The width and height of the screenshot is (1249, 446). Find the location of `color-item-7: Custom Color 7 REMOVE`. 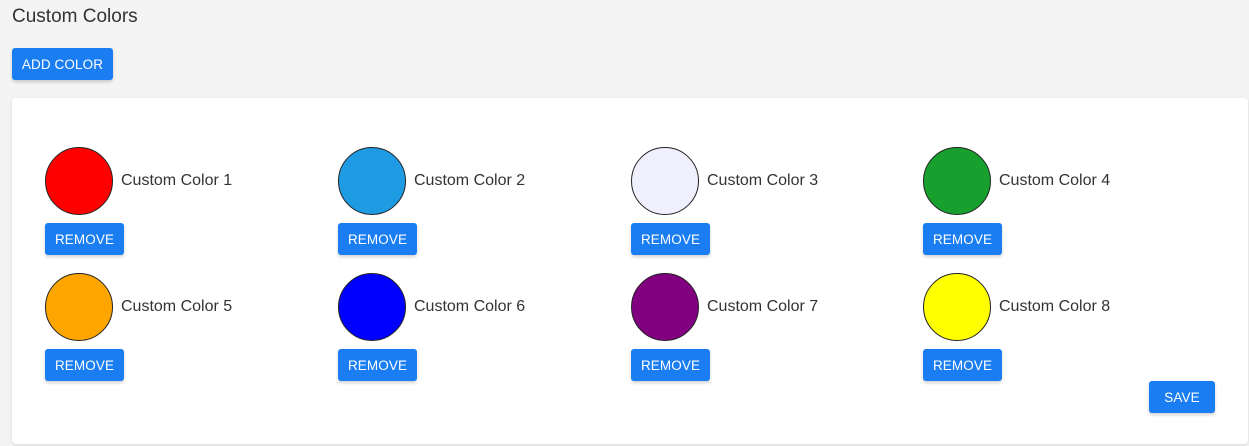

color-item-7: Custom Color 7 REMOVE is located at coordinates (771, 333).